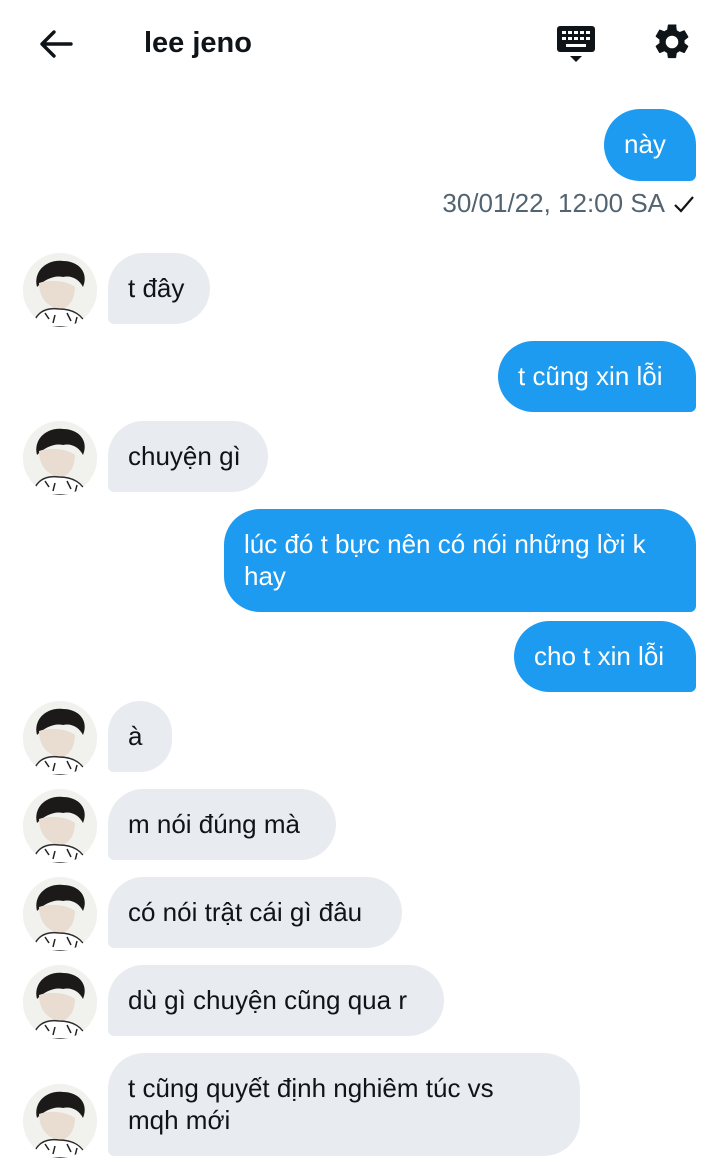 This screenshot has width=720, height=1174. Describe the element at coordinates (255, 912) in the screenshot. I see `message-incoming: có nói trật cái gì đâu` at that location.